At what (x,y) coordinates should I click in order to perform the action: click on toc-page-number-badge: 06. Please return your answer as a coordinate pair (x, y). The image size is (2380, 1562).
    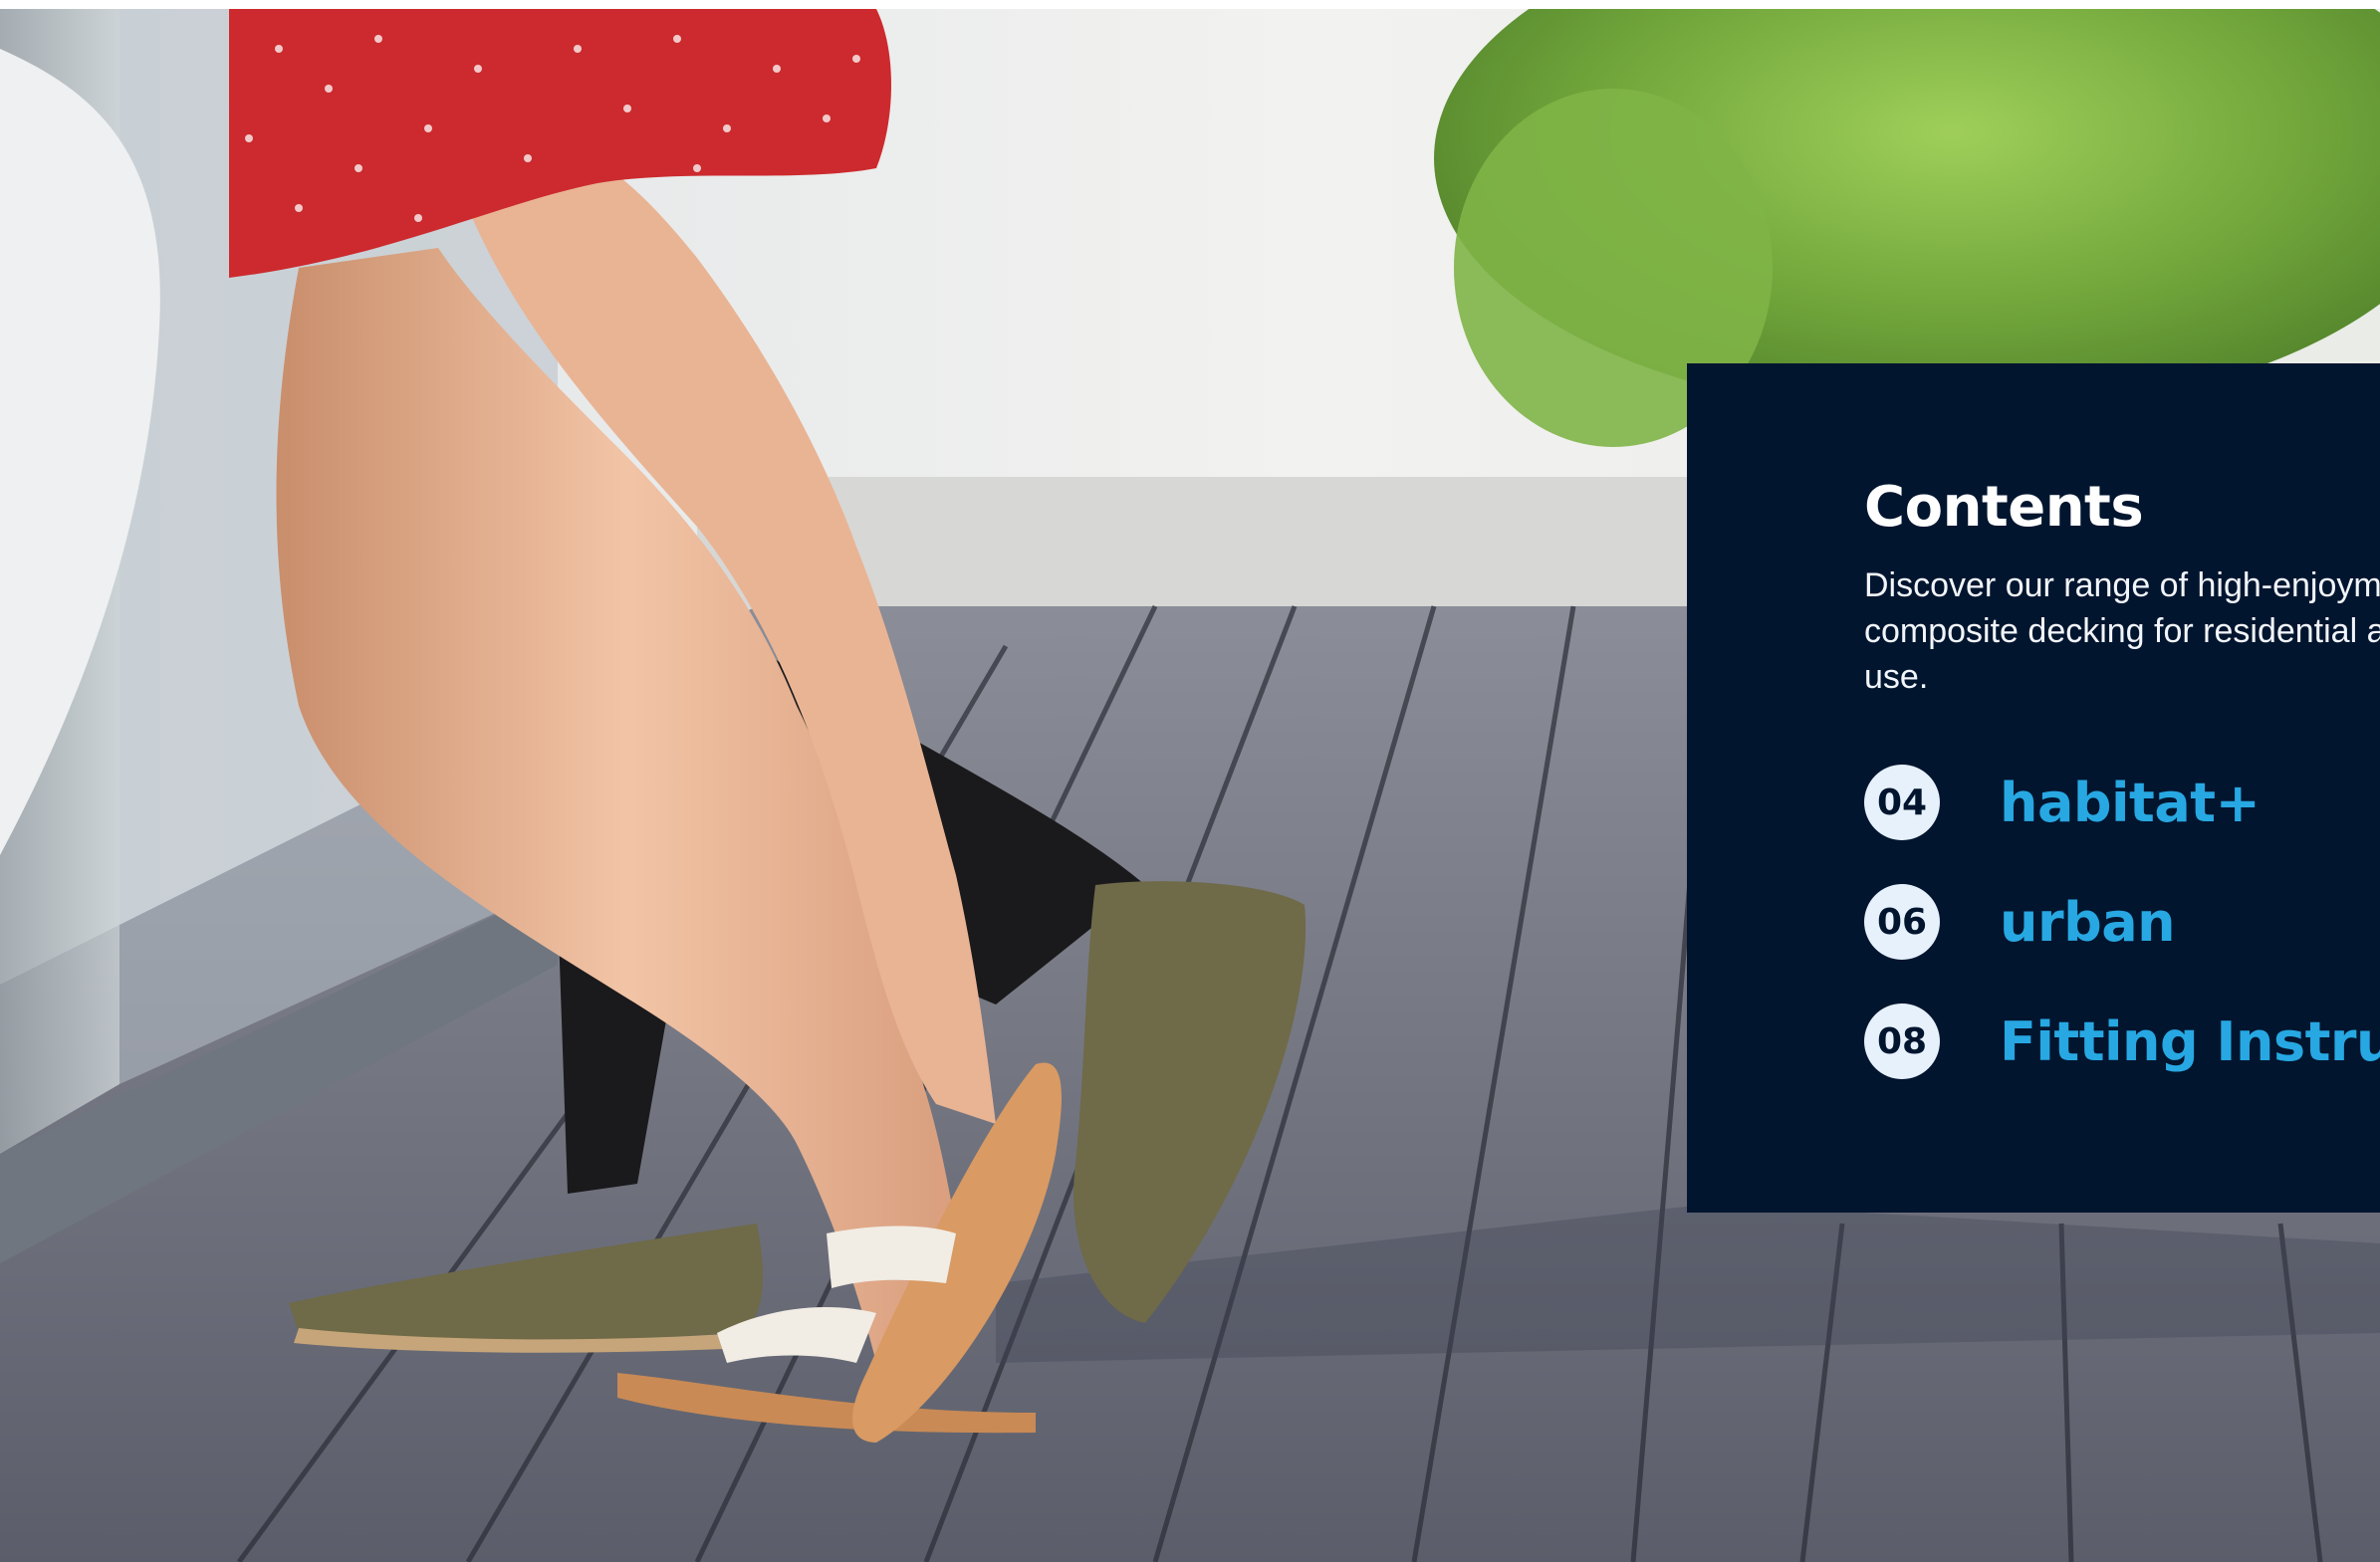
    Looking at the image, I should click on (1902, 922).